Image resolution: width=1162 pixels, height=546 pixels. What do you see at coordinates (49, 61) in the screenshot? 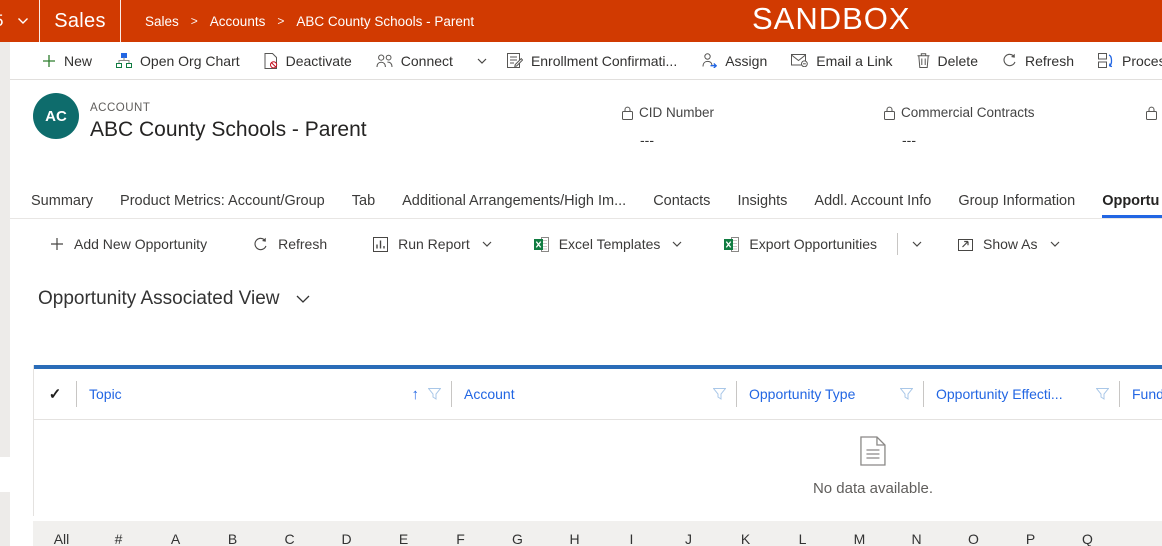
I see `plus-icon` at bounding box center [49, 61].